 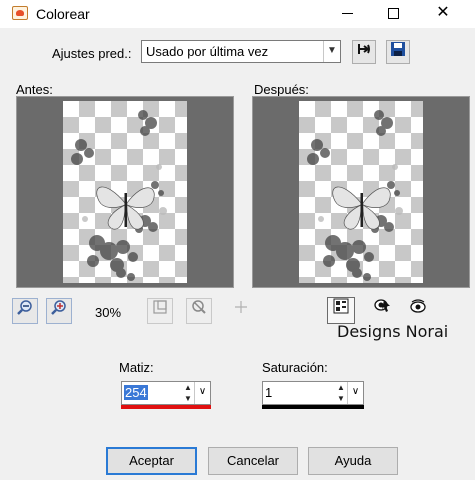 I want to click on hue-label: Matiz:, so click(x=136, y=367).